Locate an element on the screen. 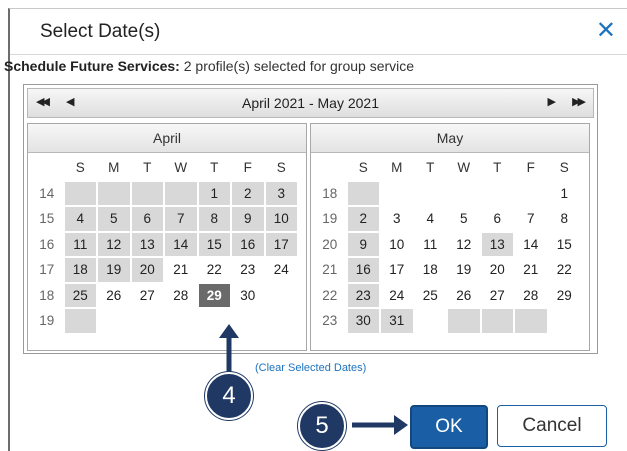 Image resolution: width=627 pixels, height=451 pixels. step-4-marker: 4 is located at coordinates (229, 396).